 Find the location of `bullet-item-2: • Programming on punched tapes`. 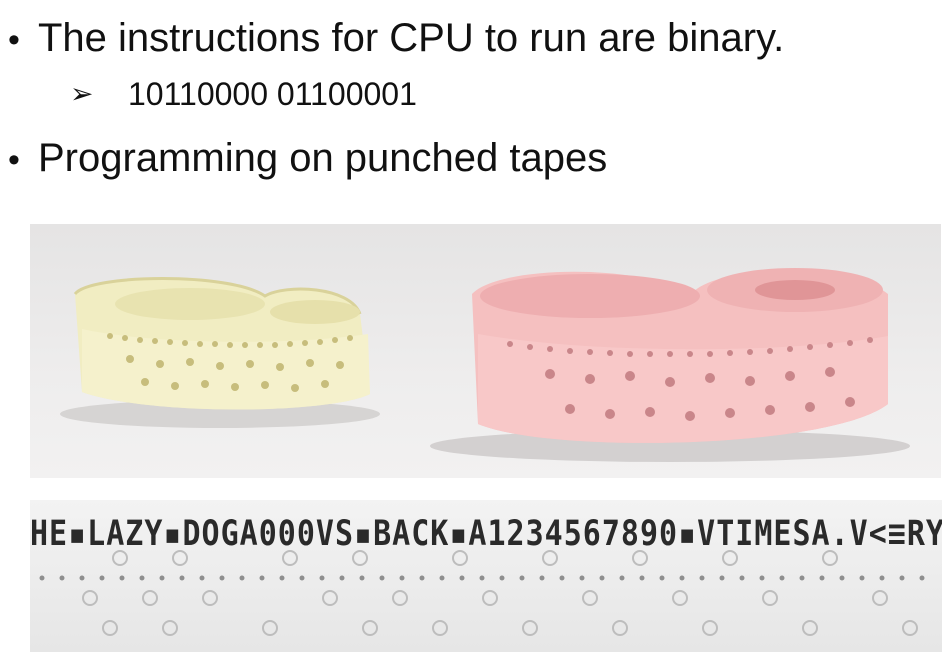

bullet-item-2: • Programming on punched tapes is located at coordinates (307, 159).